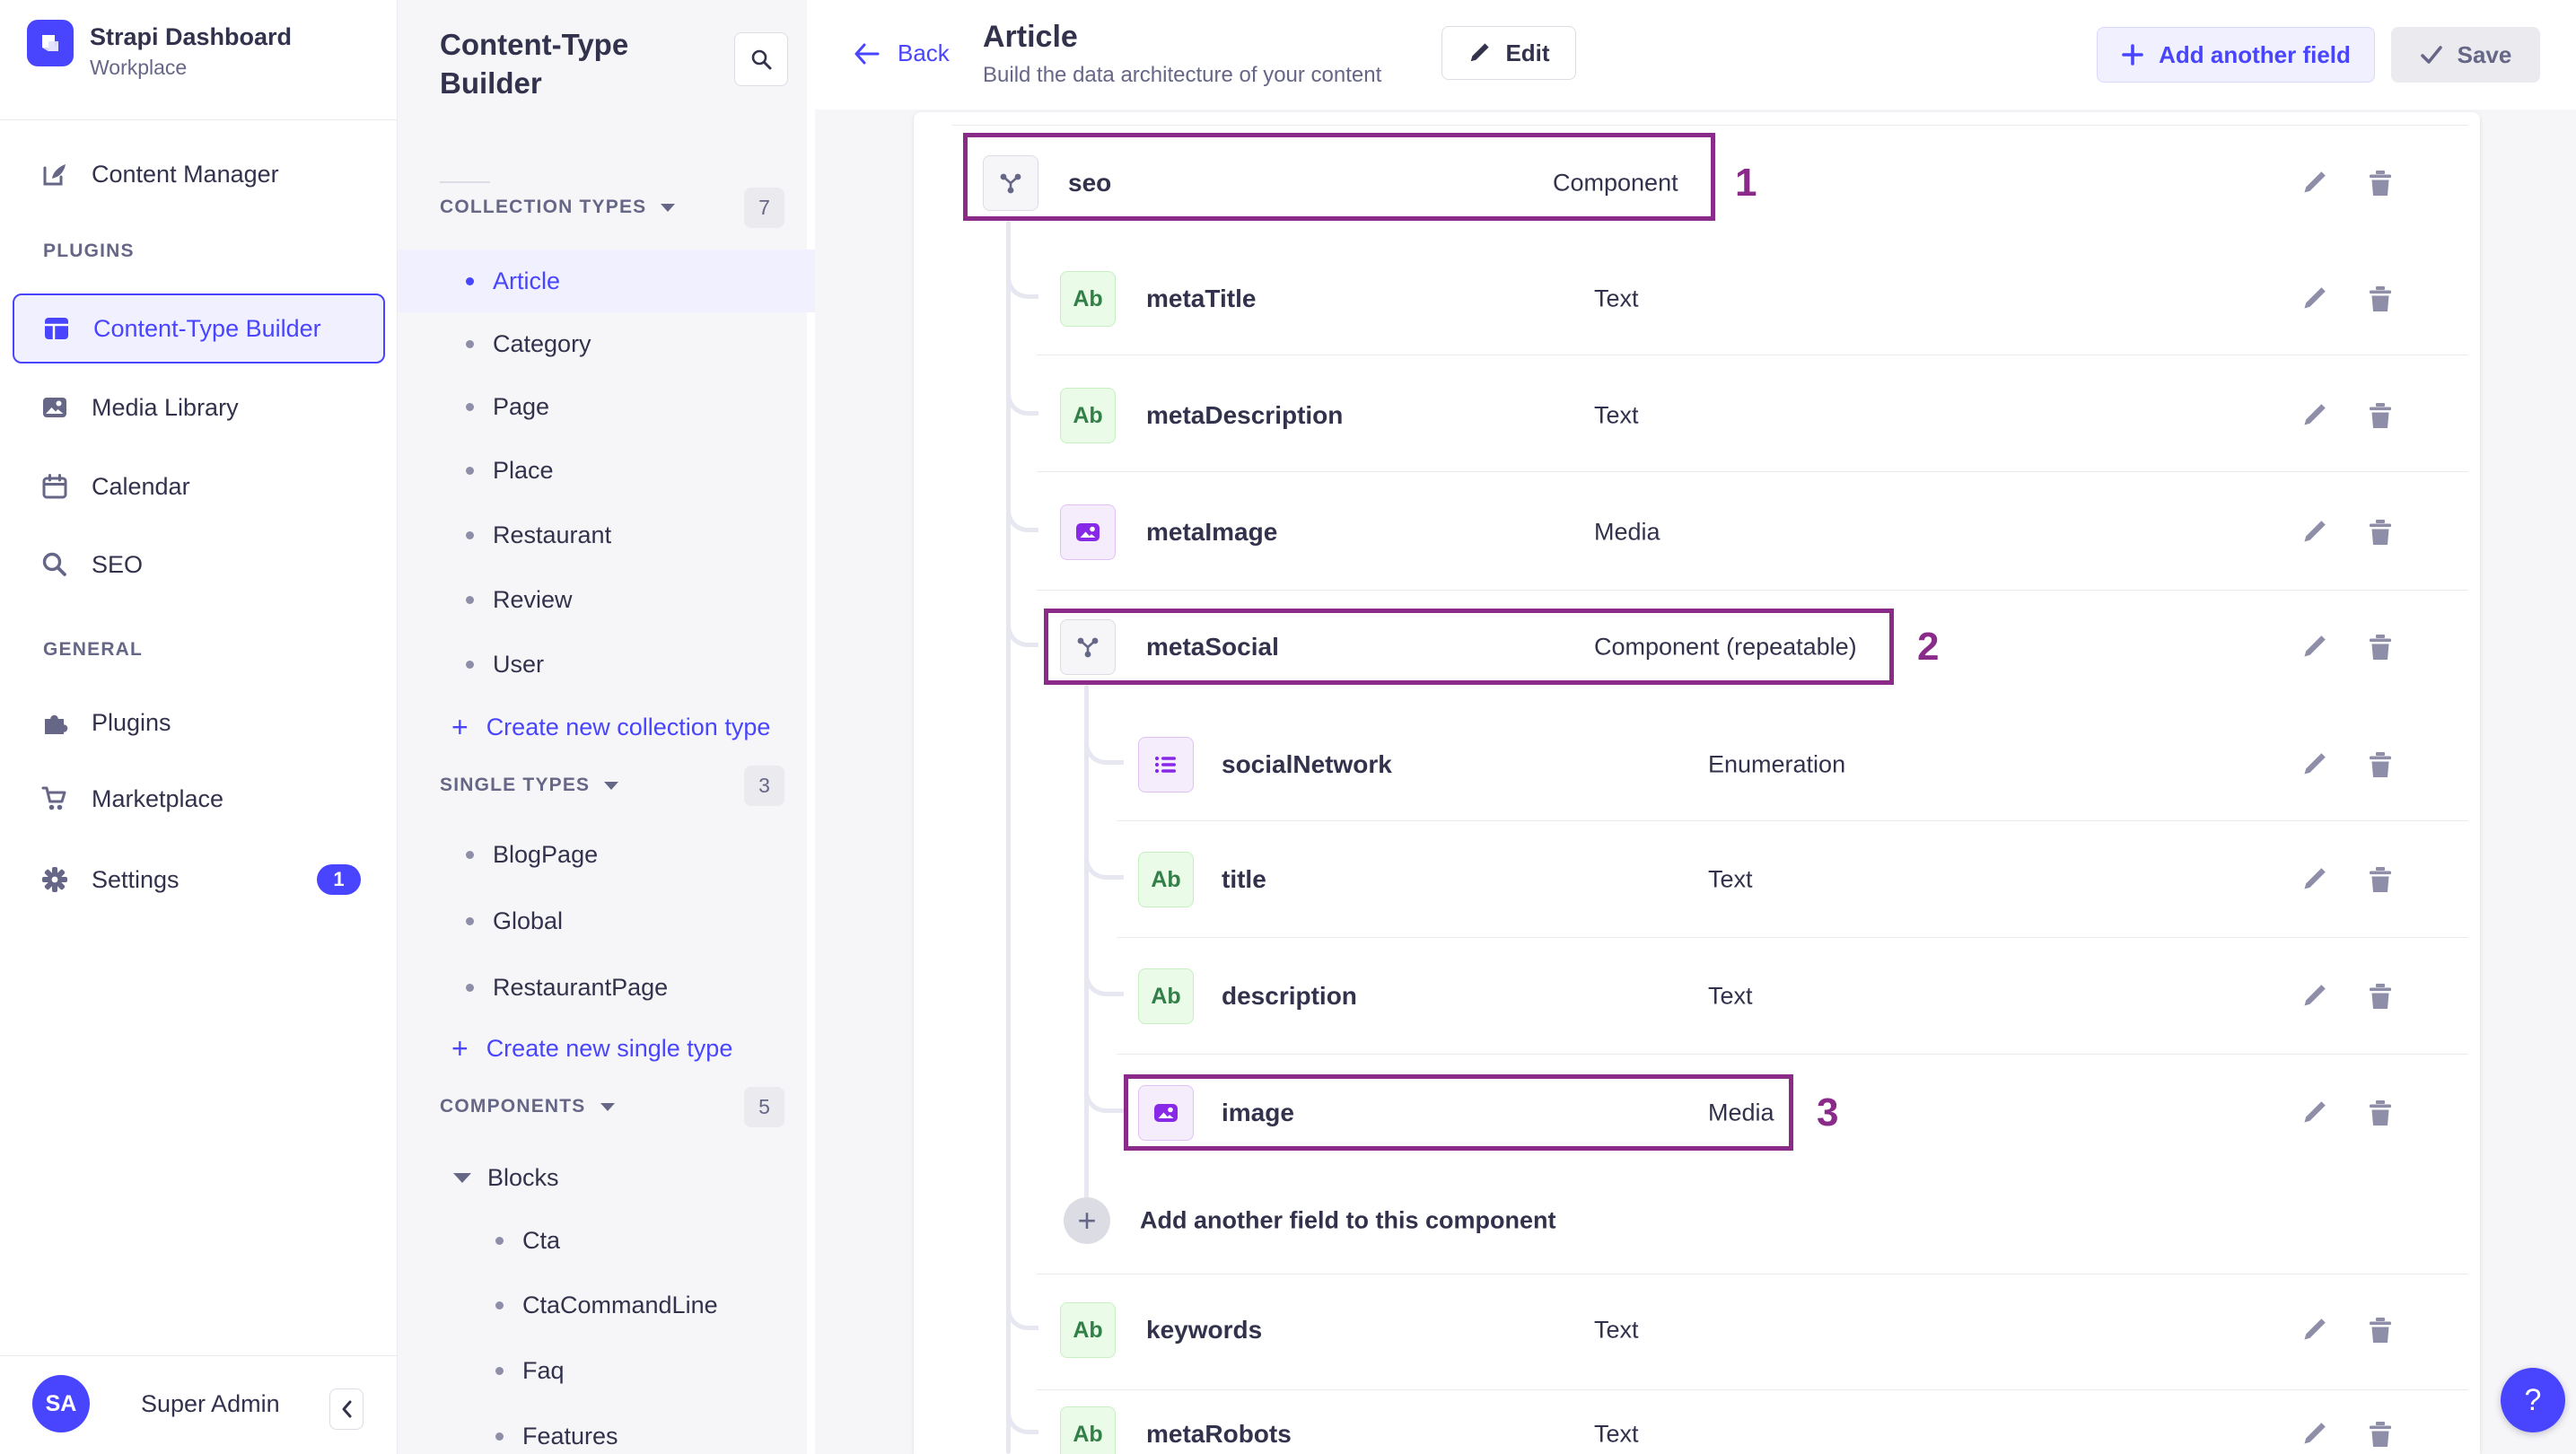  What do you see at coordinates (606, 854) in the screenshot?
I see `subnav-item-blogpage: BlogPage` at bounding box center [606, 854].